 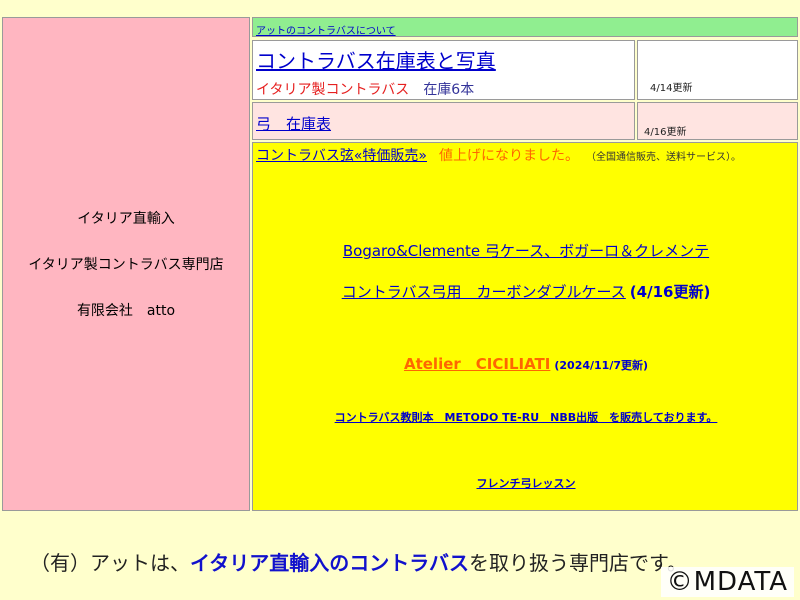 I want to click on carbon-update: (4/16更新), so click(x=670, y=292).